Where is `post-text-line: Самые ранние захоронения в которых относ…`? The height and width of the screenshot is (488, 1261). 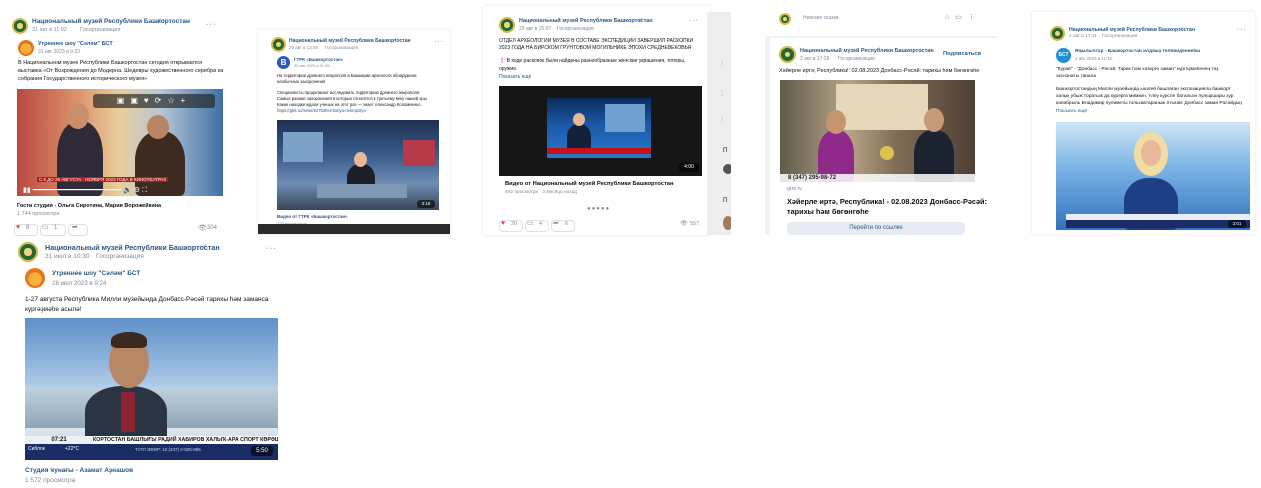 post-text-line: Самые ранние захоронения в которых относ… is located at coordinates (352, 98).